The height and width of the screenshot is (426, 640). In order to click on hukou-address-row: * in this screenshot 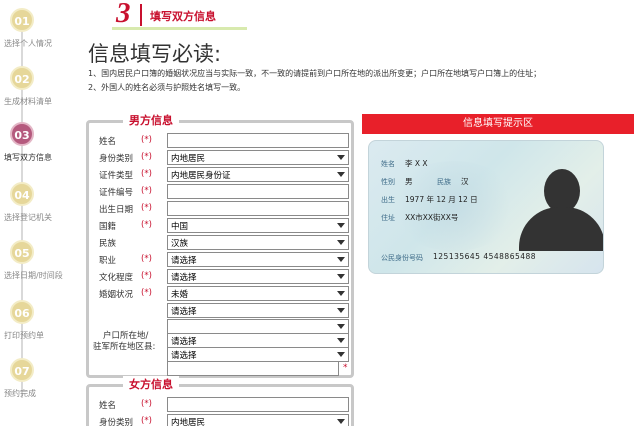, I will do `click(220, 369)`.